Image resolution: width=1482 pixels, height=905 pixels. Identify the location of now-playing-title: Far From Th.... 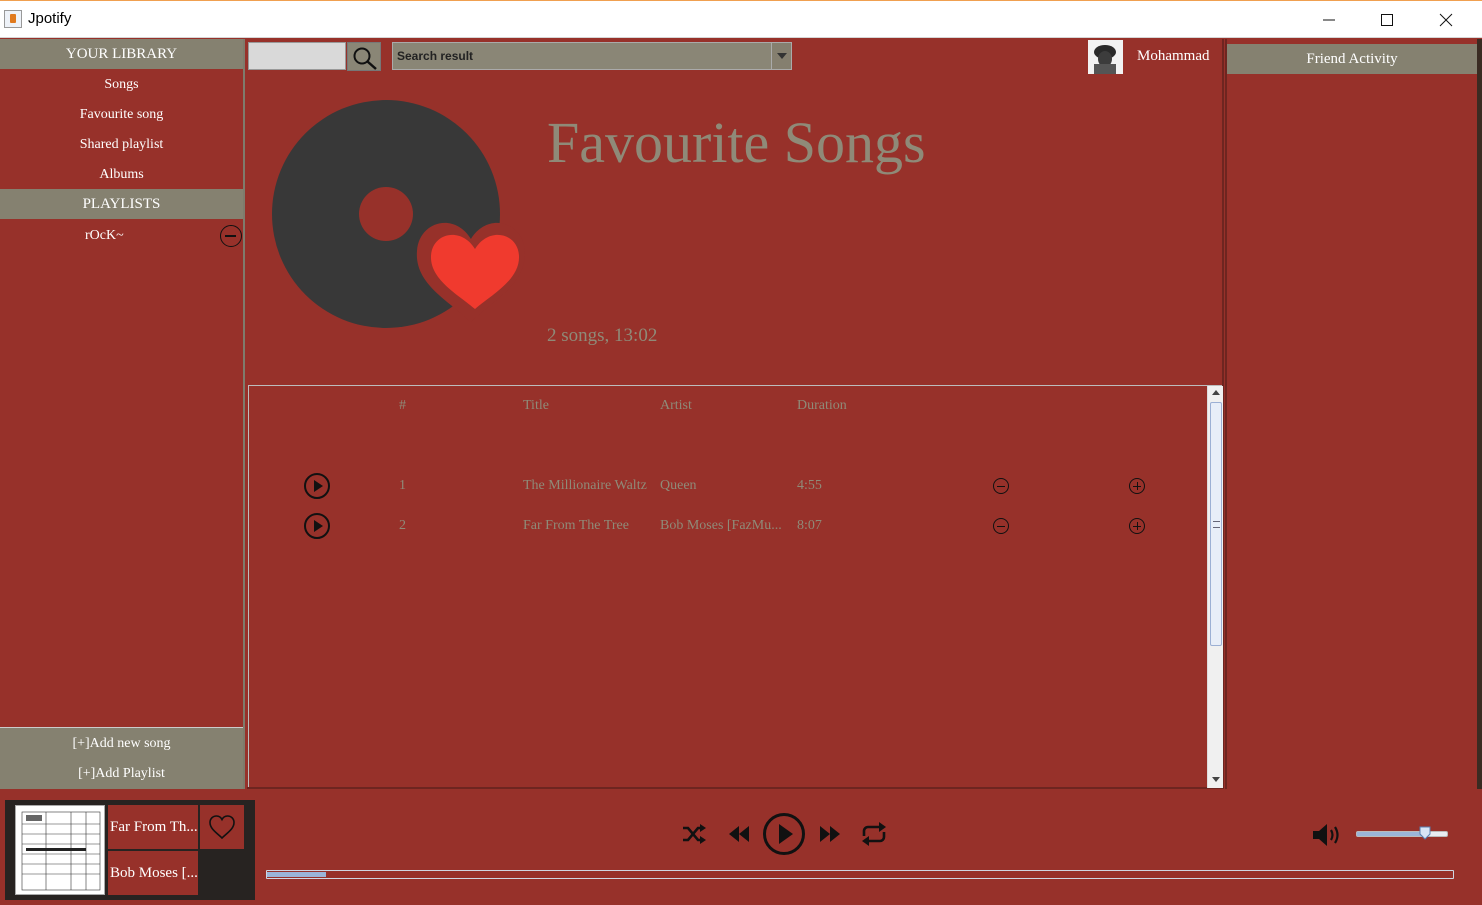
(153, 827).